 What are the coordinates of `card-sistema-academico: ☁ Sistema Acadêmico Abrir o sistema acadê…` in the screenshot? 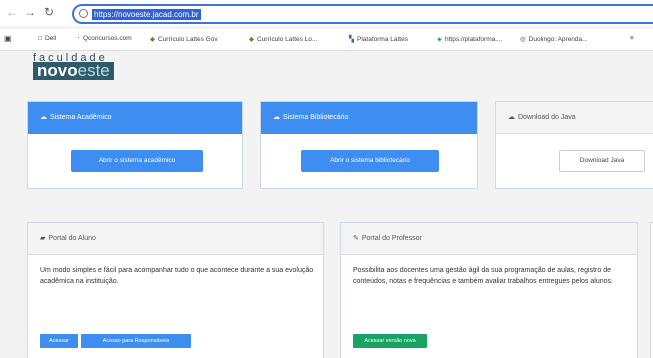 It's located at (135, 145).